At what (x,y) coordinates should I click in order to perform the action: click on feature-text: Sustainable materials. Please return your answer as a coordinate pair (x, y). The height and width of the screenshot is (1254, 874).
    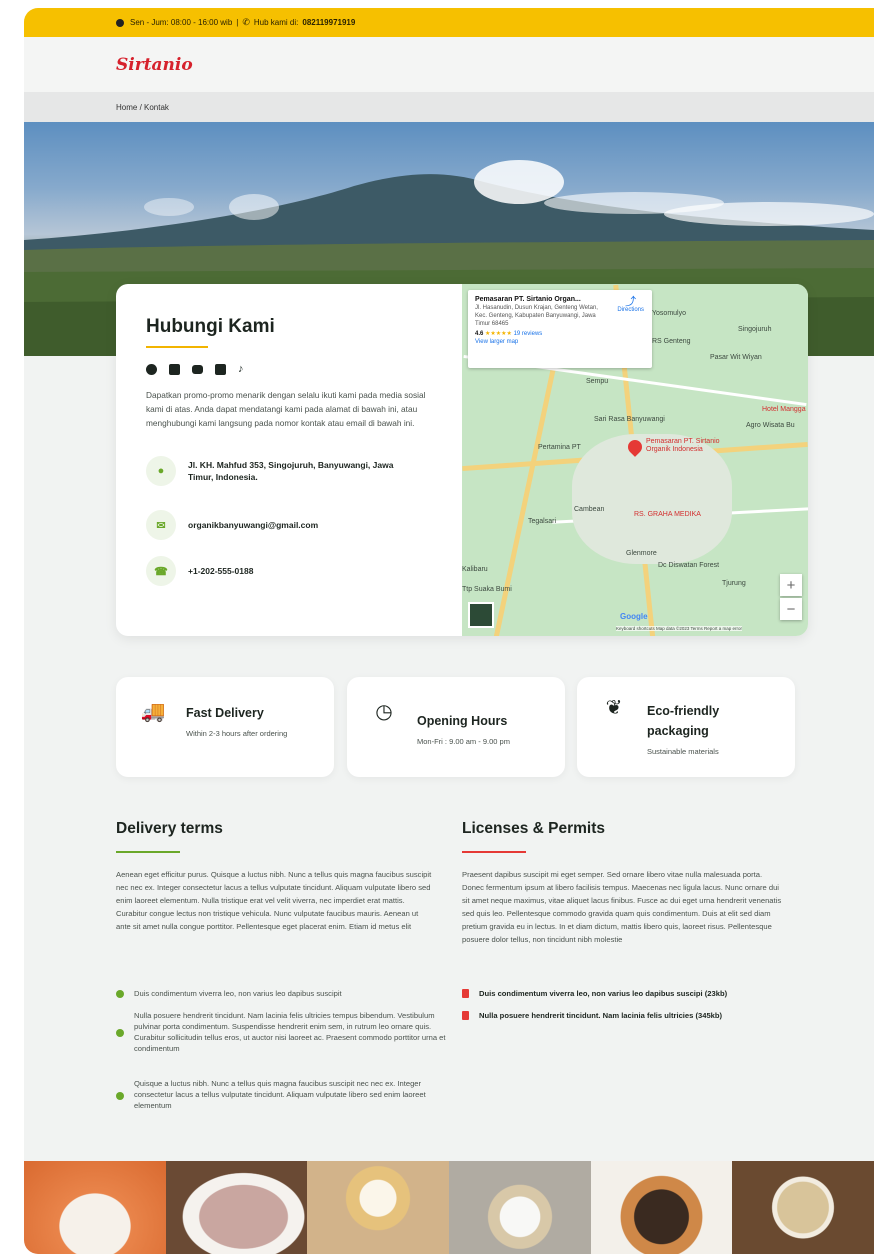
    Looking at the image, I should click on (683, 751).